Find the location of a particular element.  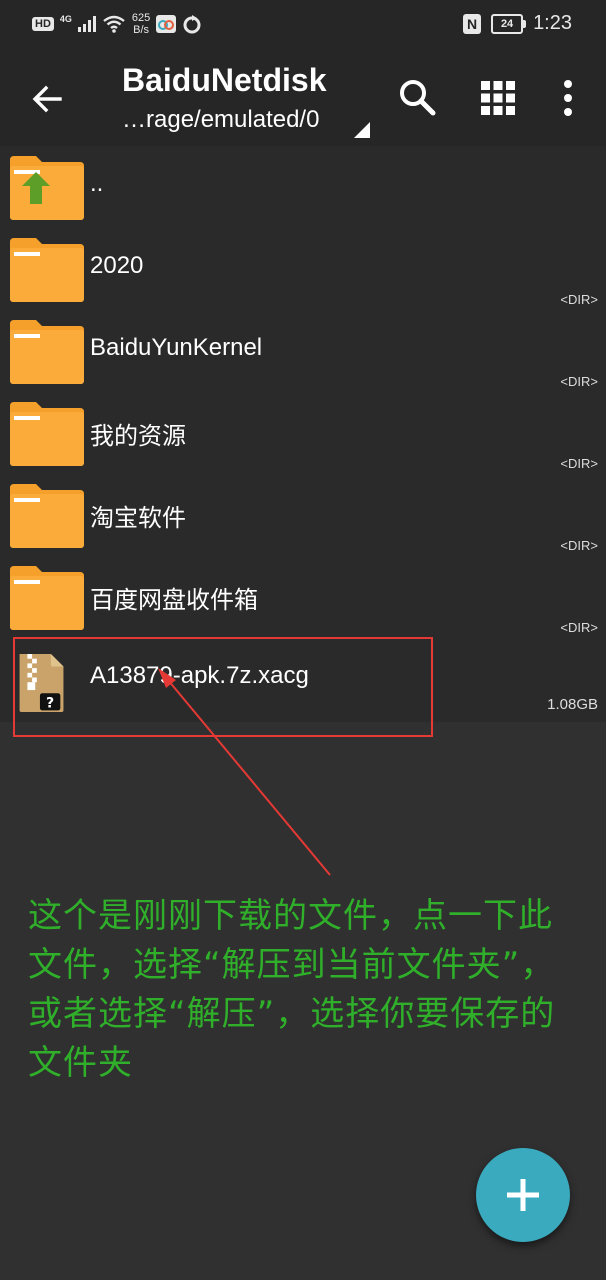

back-arrow-icon is located at coordinates (47, 99).